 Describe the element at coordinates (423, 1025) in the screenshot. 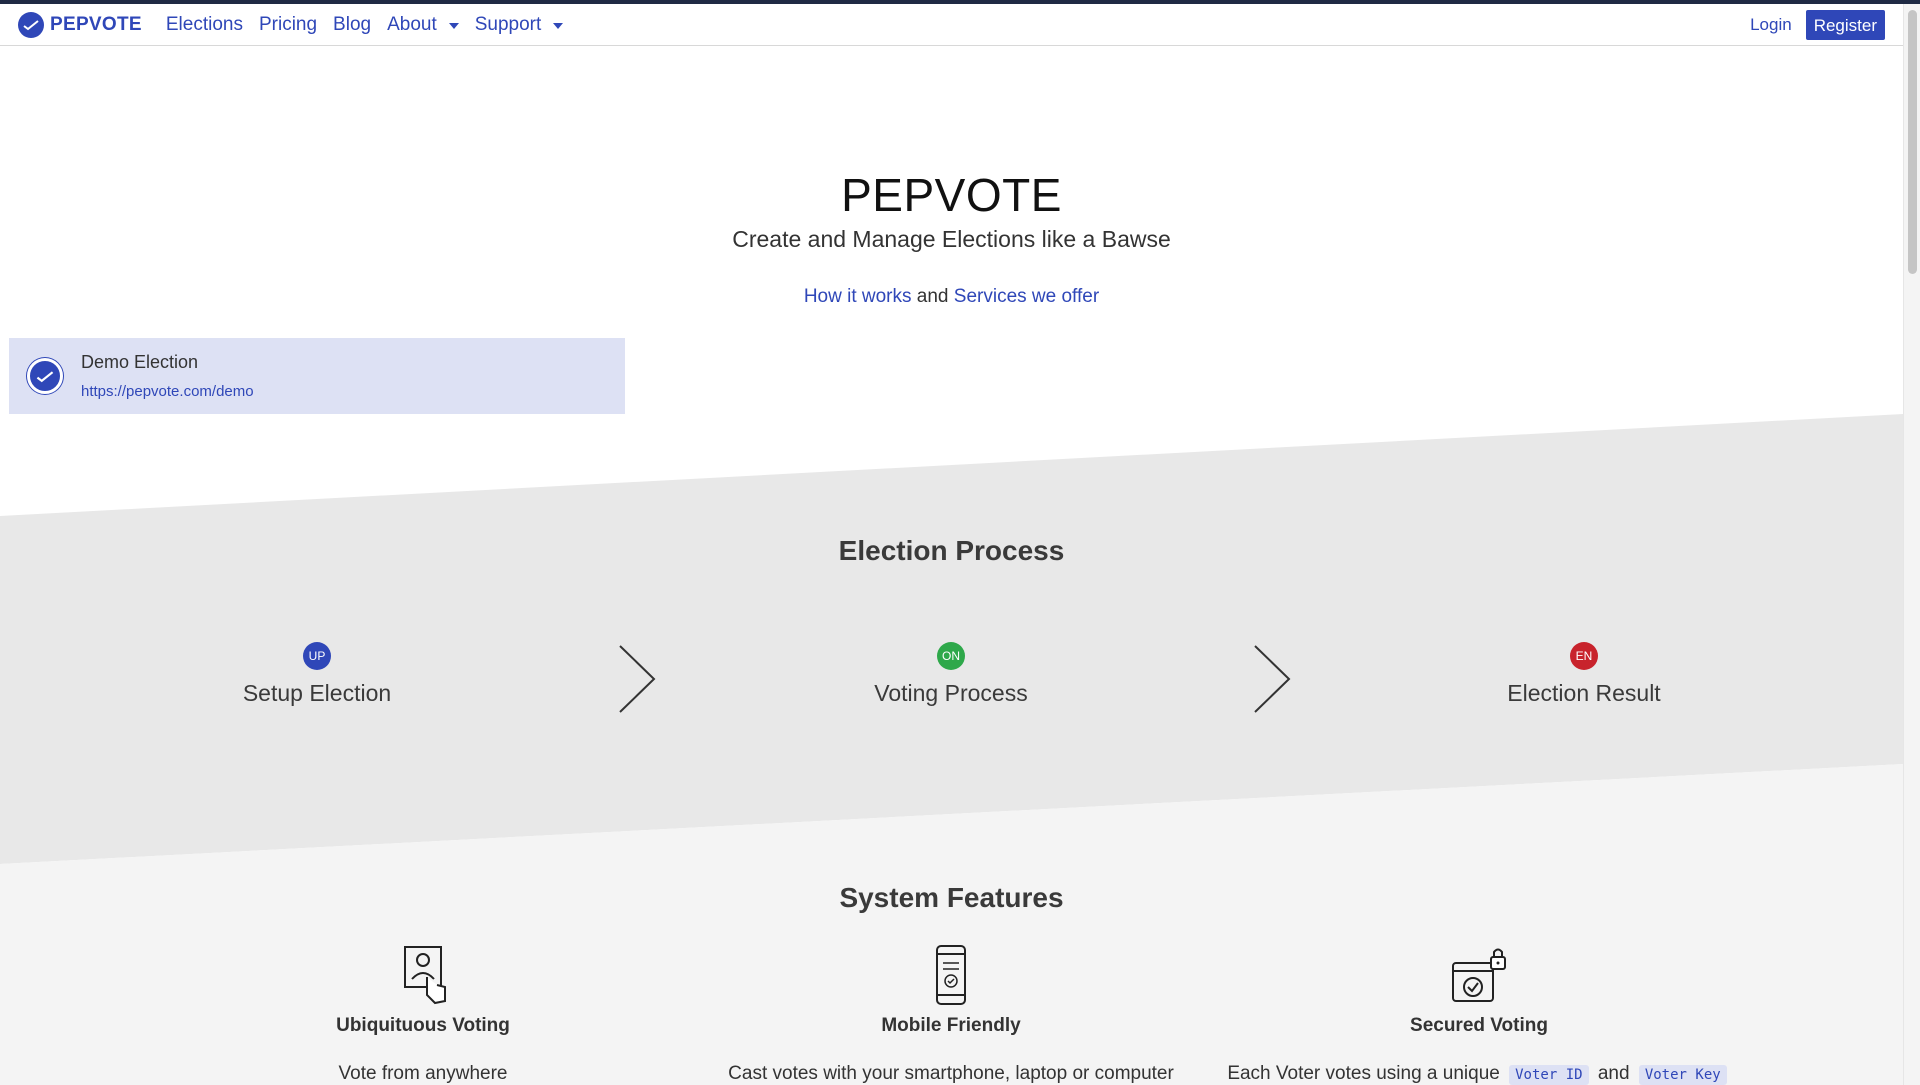

I see `feature-title: Ubiquituous Voting` at that location.